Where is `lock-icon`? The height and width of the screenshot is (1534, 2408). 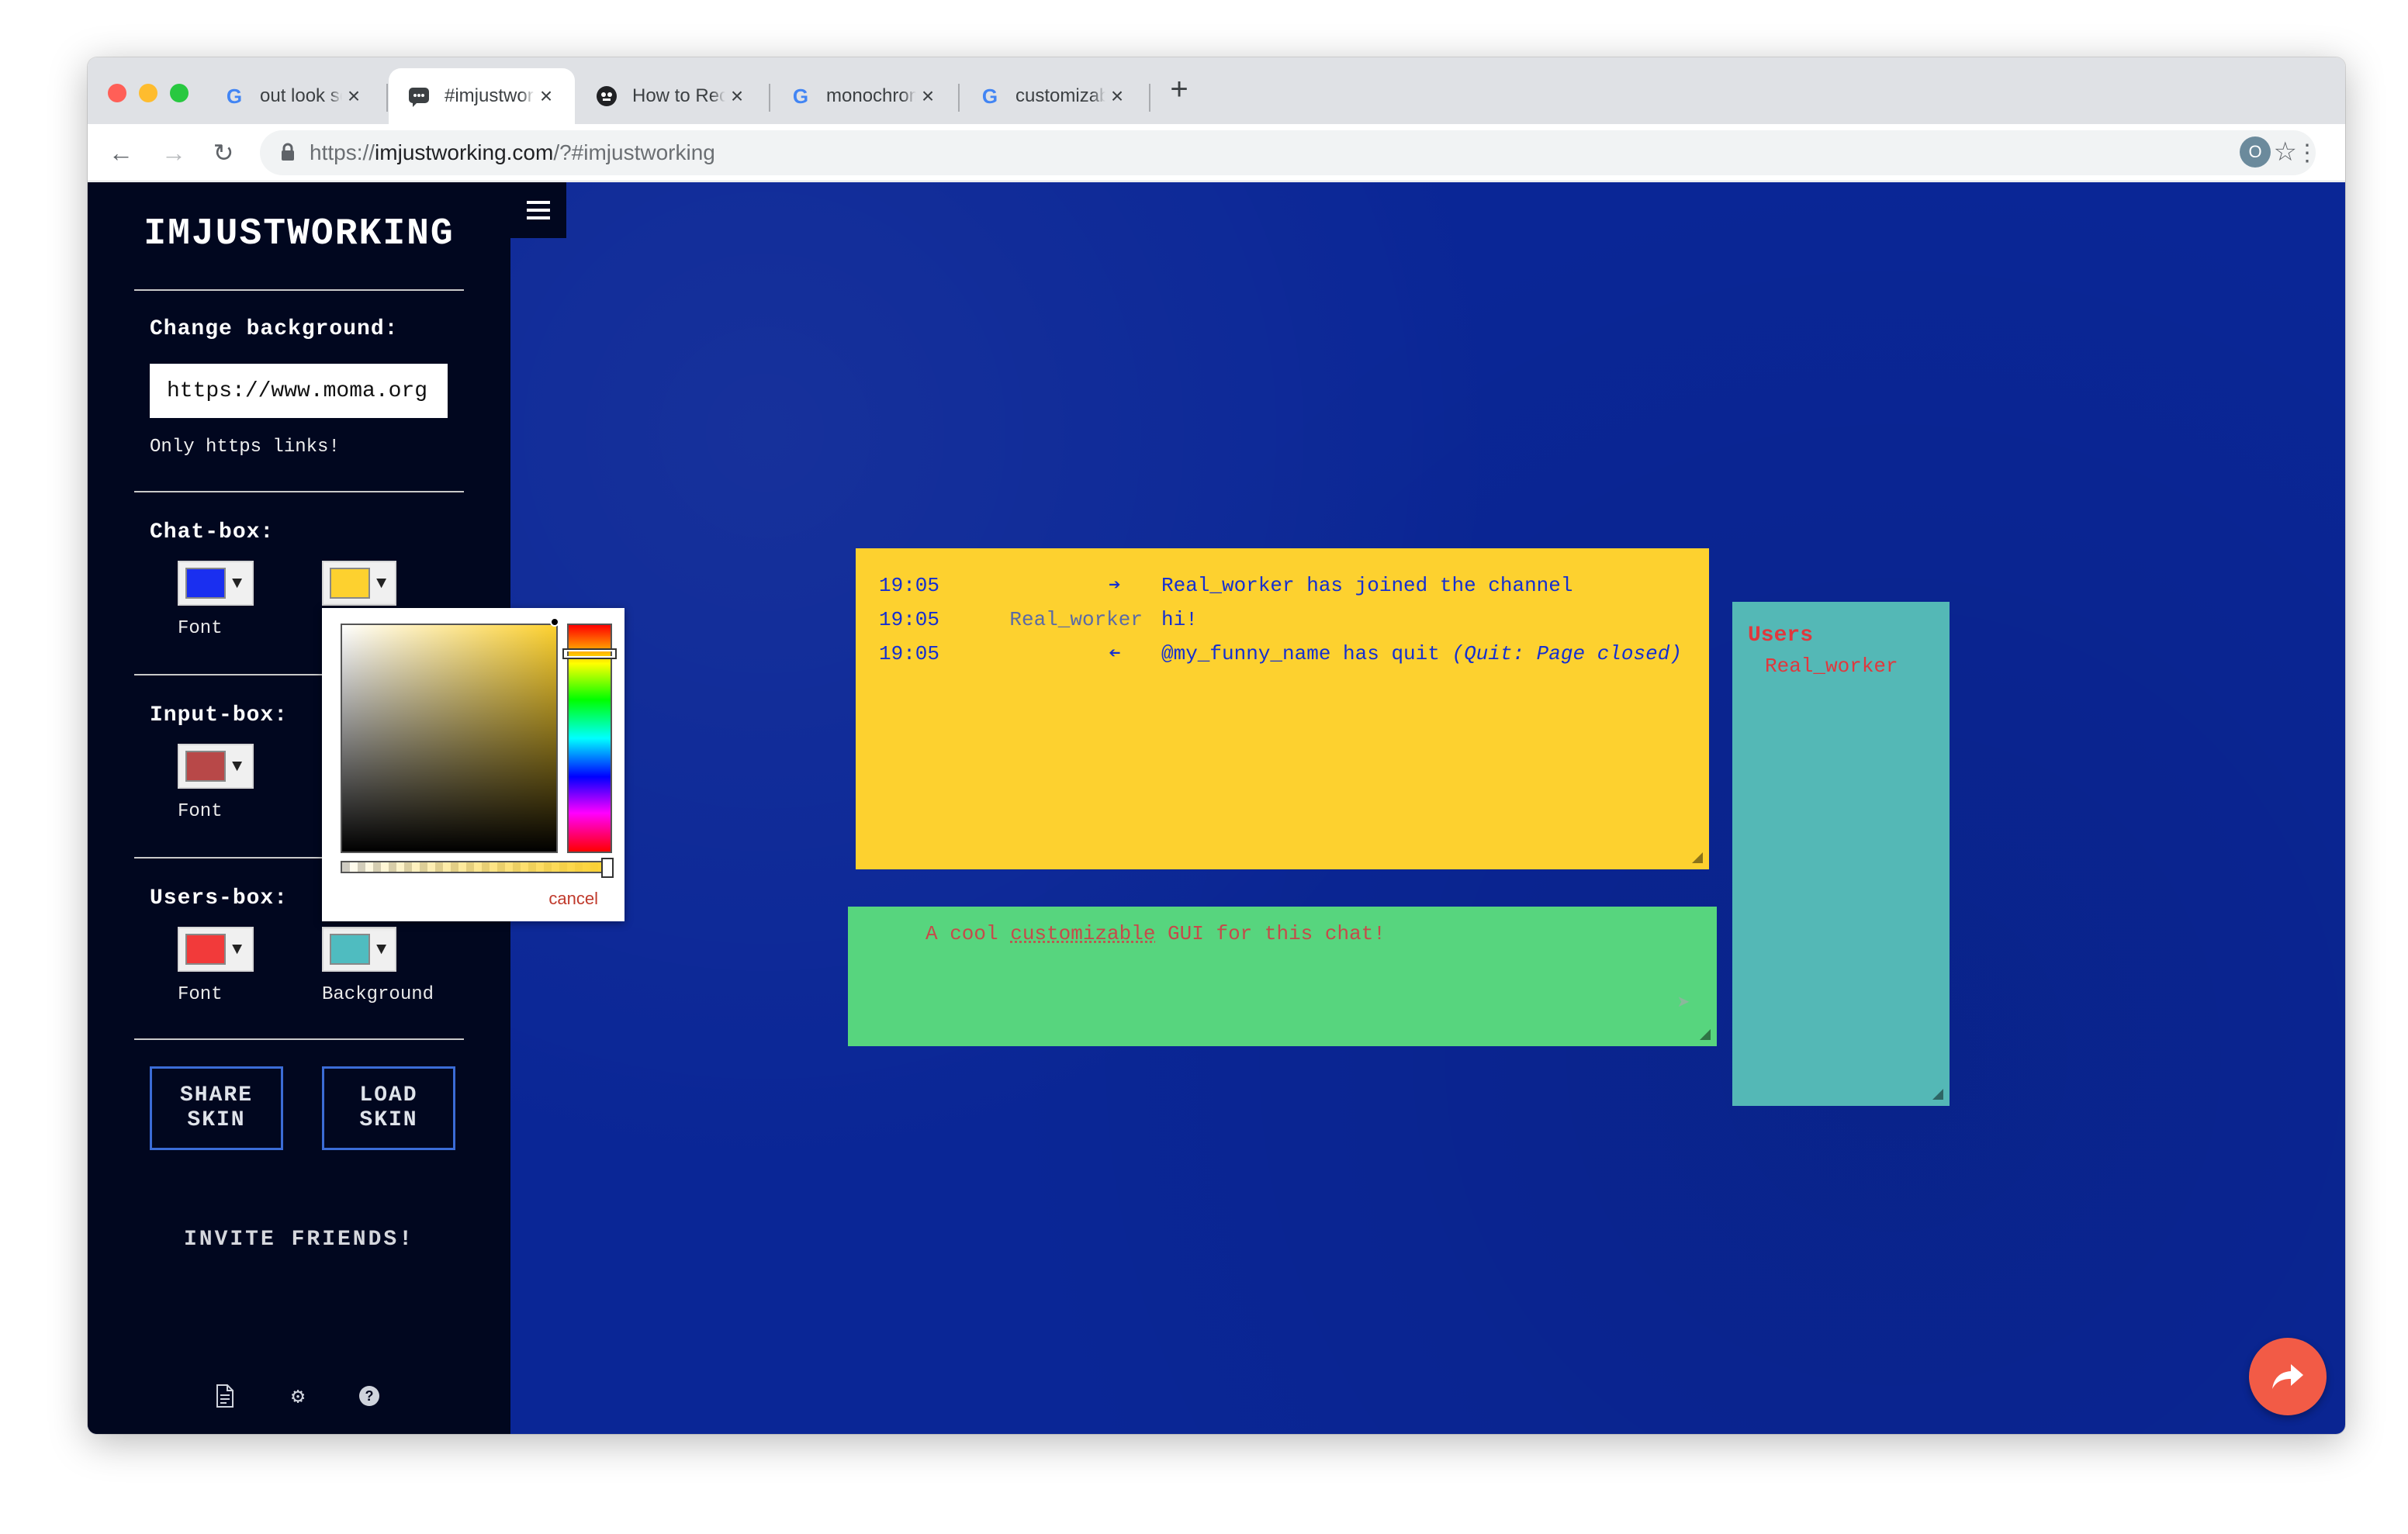
lock-icon is located at coordinates (288, 154).